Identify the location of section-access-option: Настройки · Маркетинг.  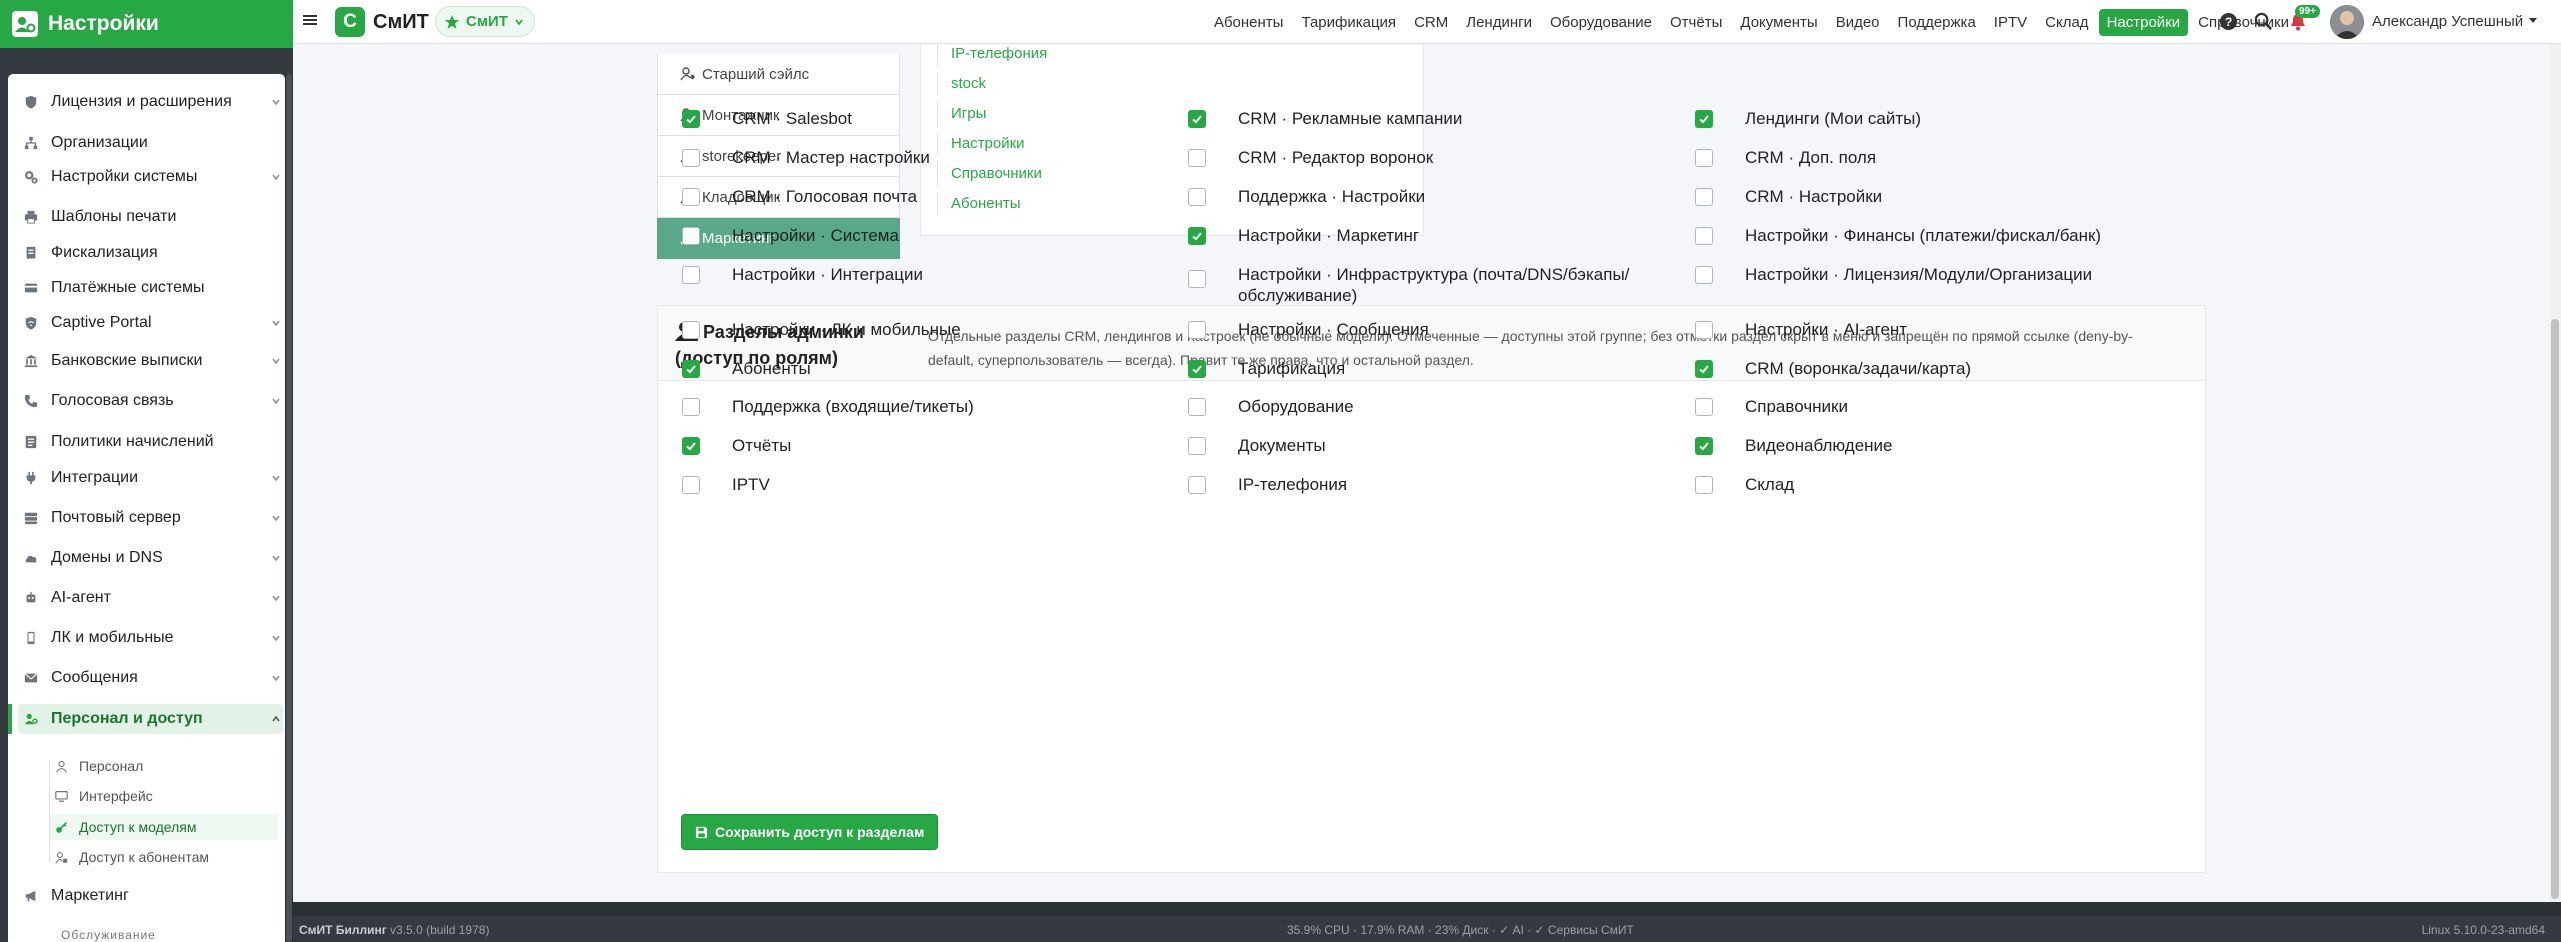
(1303, 235).